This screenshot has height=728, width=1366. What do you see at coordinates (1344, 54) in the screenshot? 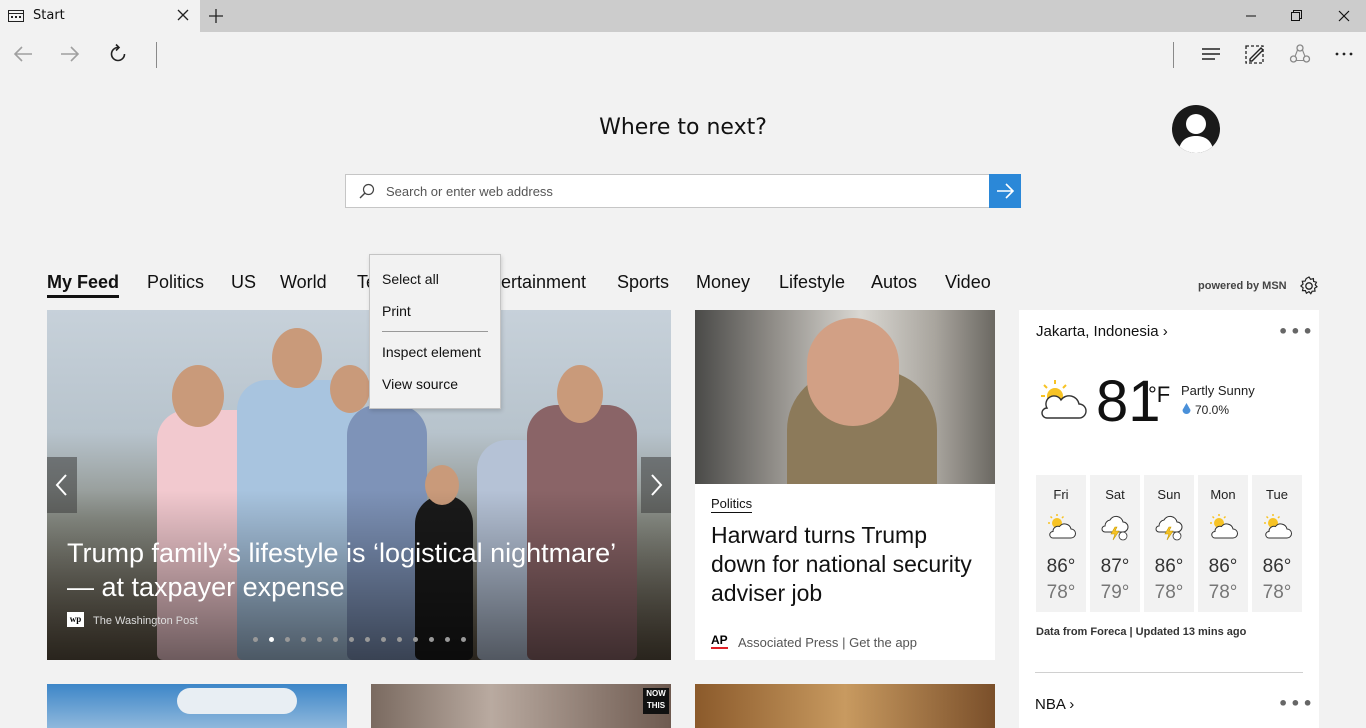
I see `more-icon` at bounding box center [1344, 54].